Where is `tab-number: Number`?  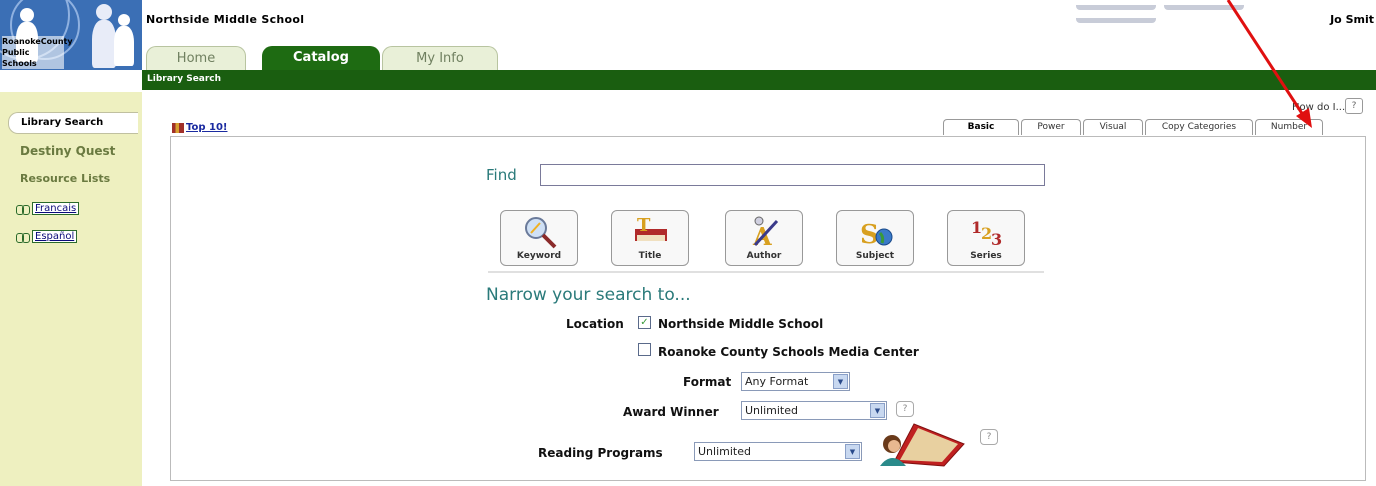 tab-number: Number is located at coordinates (1289, 127).